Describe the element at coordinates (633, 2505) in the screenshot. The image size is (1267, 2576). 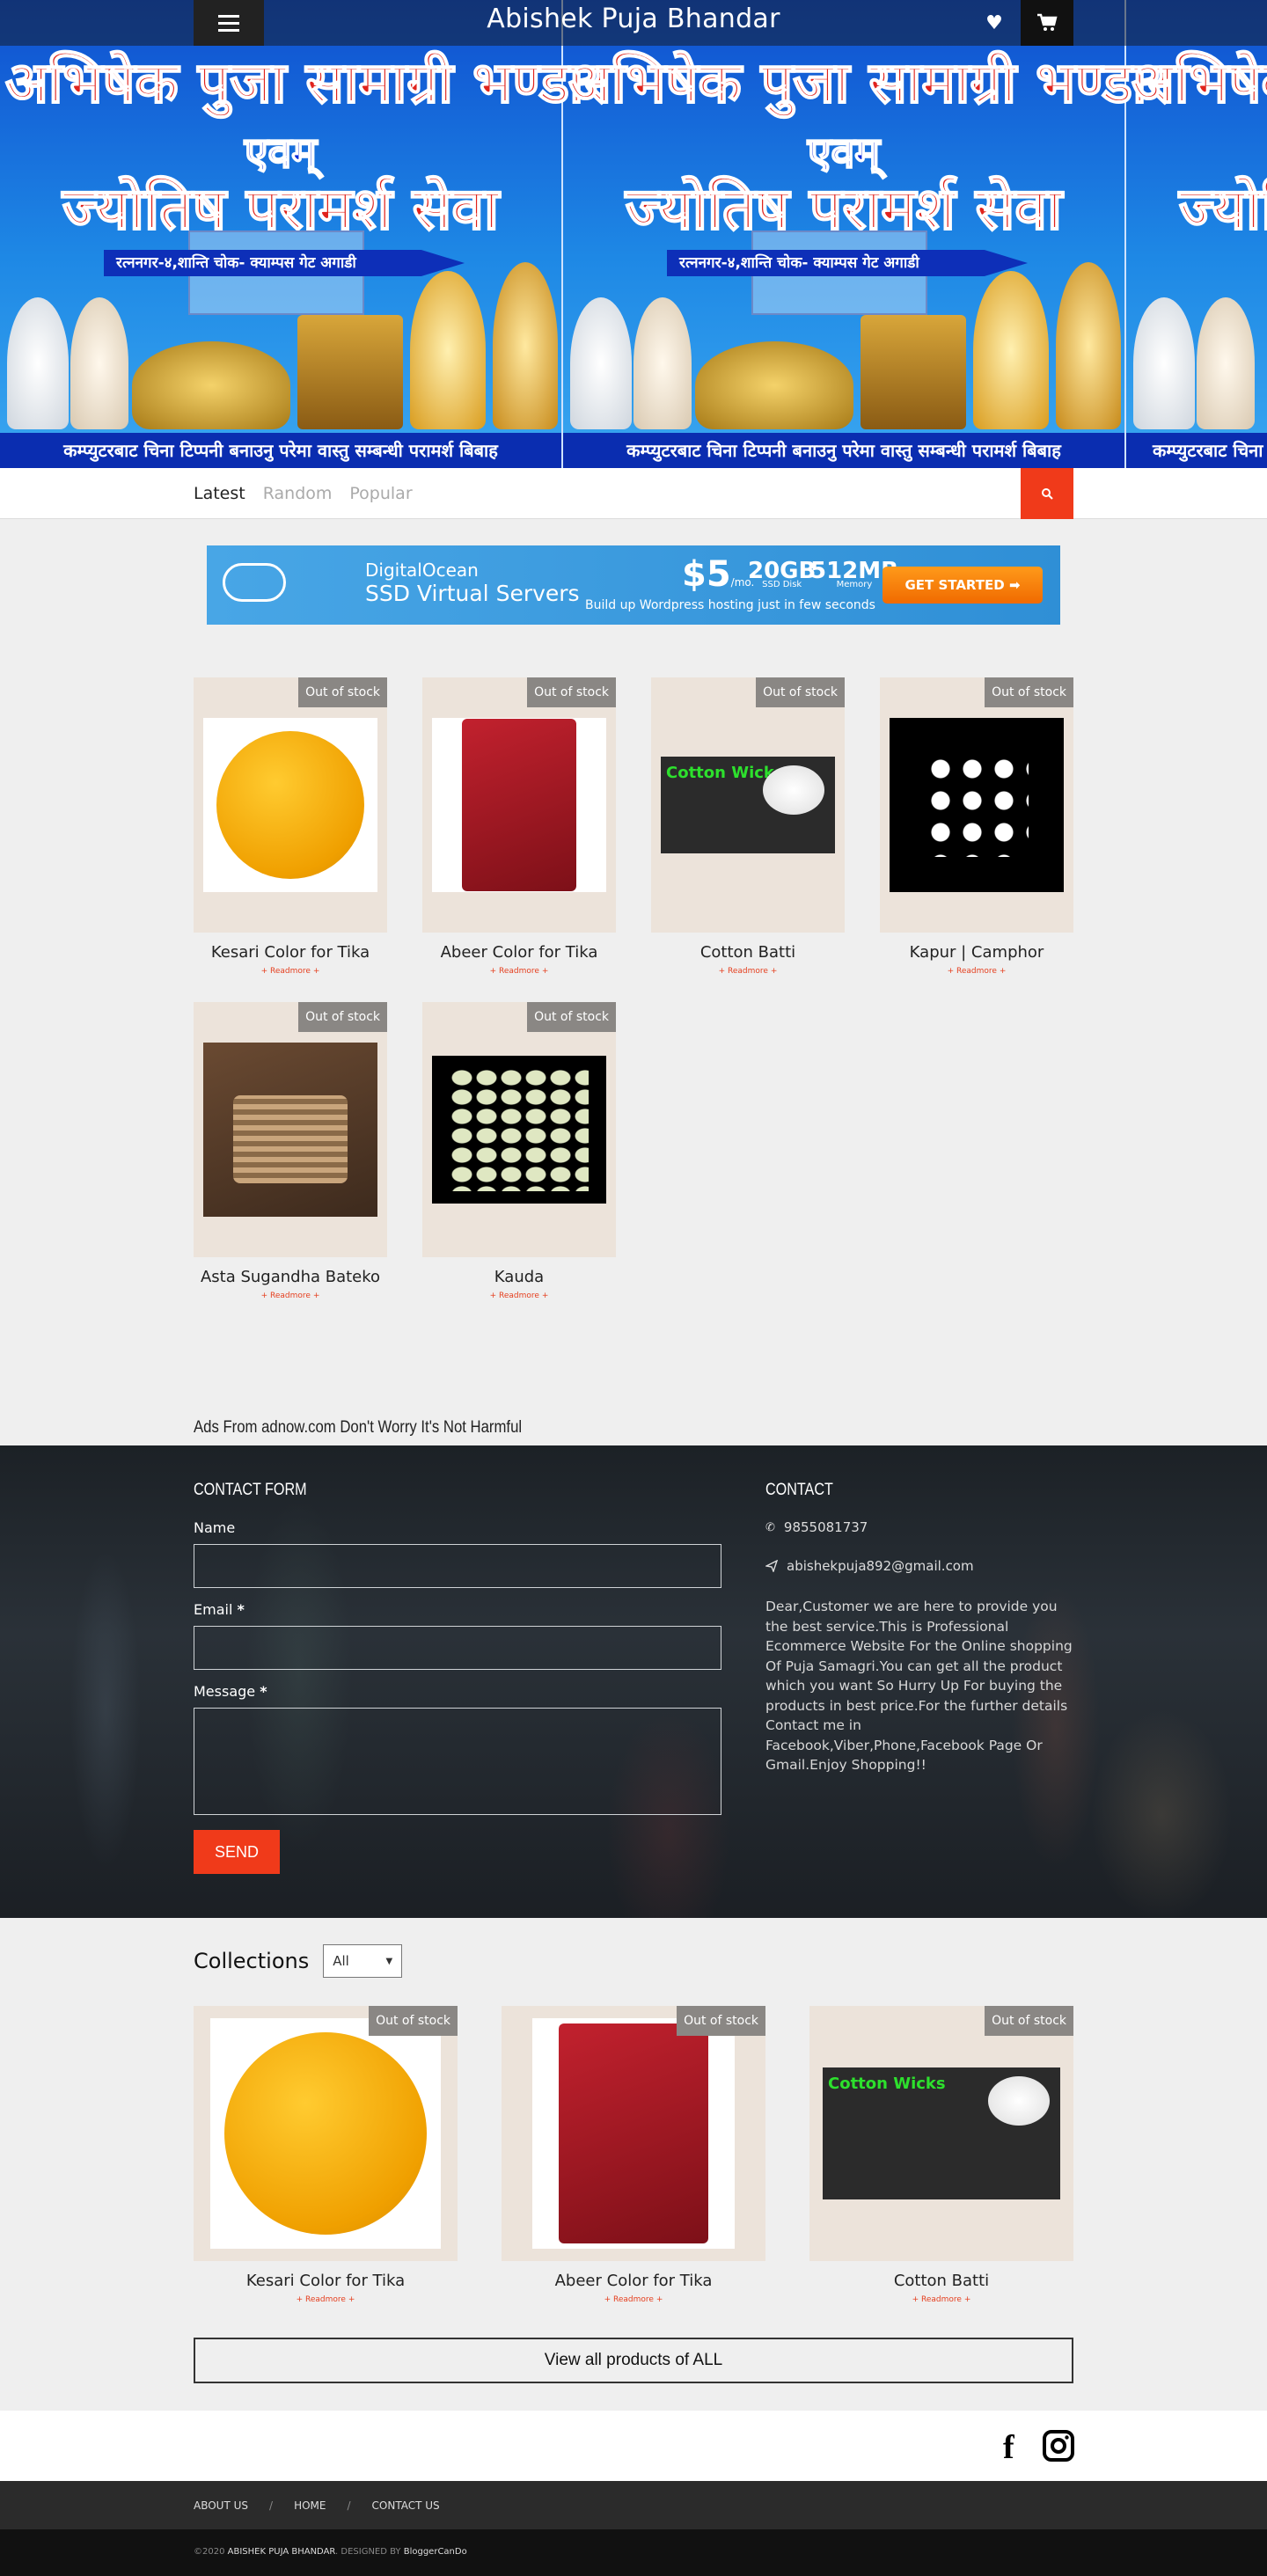
I see `footer-nav: ABOUT US / HOME / CONTACT US` at that location.